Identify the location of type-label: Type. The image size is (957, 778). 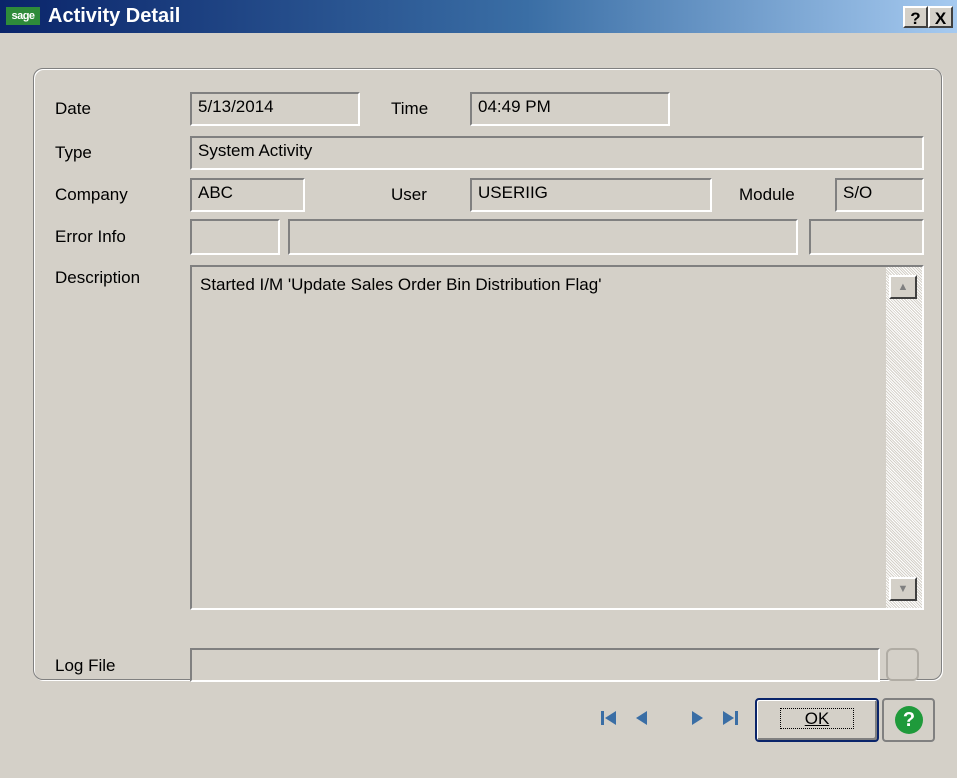
(73, 152).